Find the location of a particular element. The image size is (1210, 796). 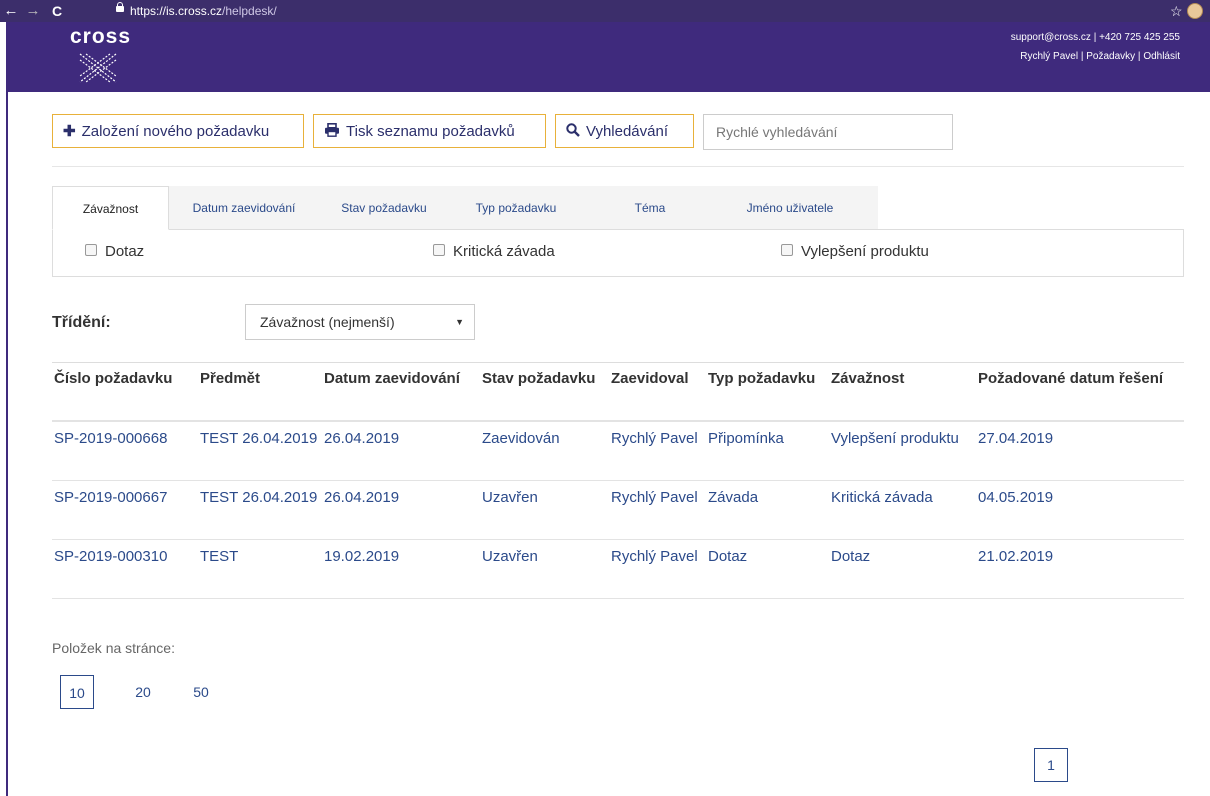

column-header: Požadované datum řešení is located at coordinates (1070, 378).